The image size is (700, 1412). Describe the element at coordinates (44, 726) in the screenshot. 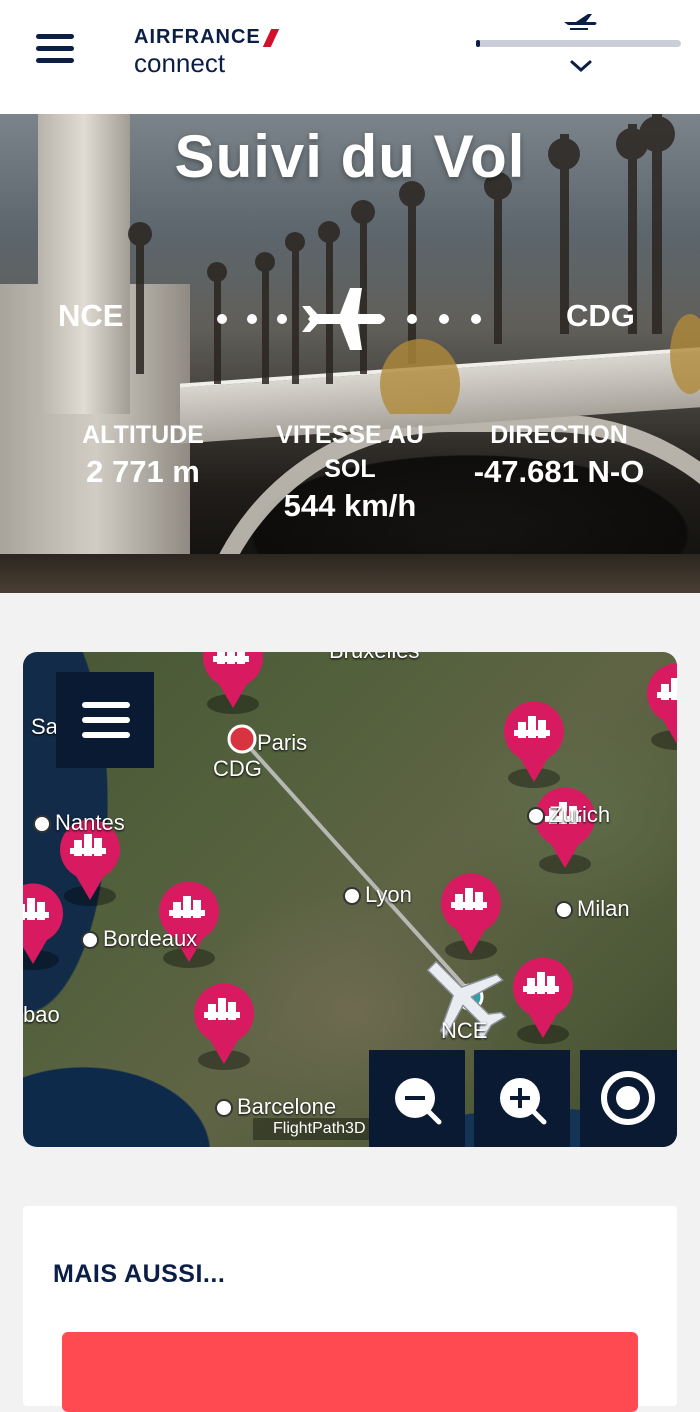

I see `city-label-saint: Sa` at that location.